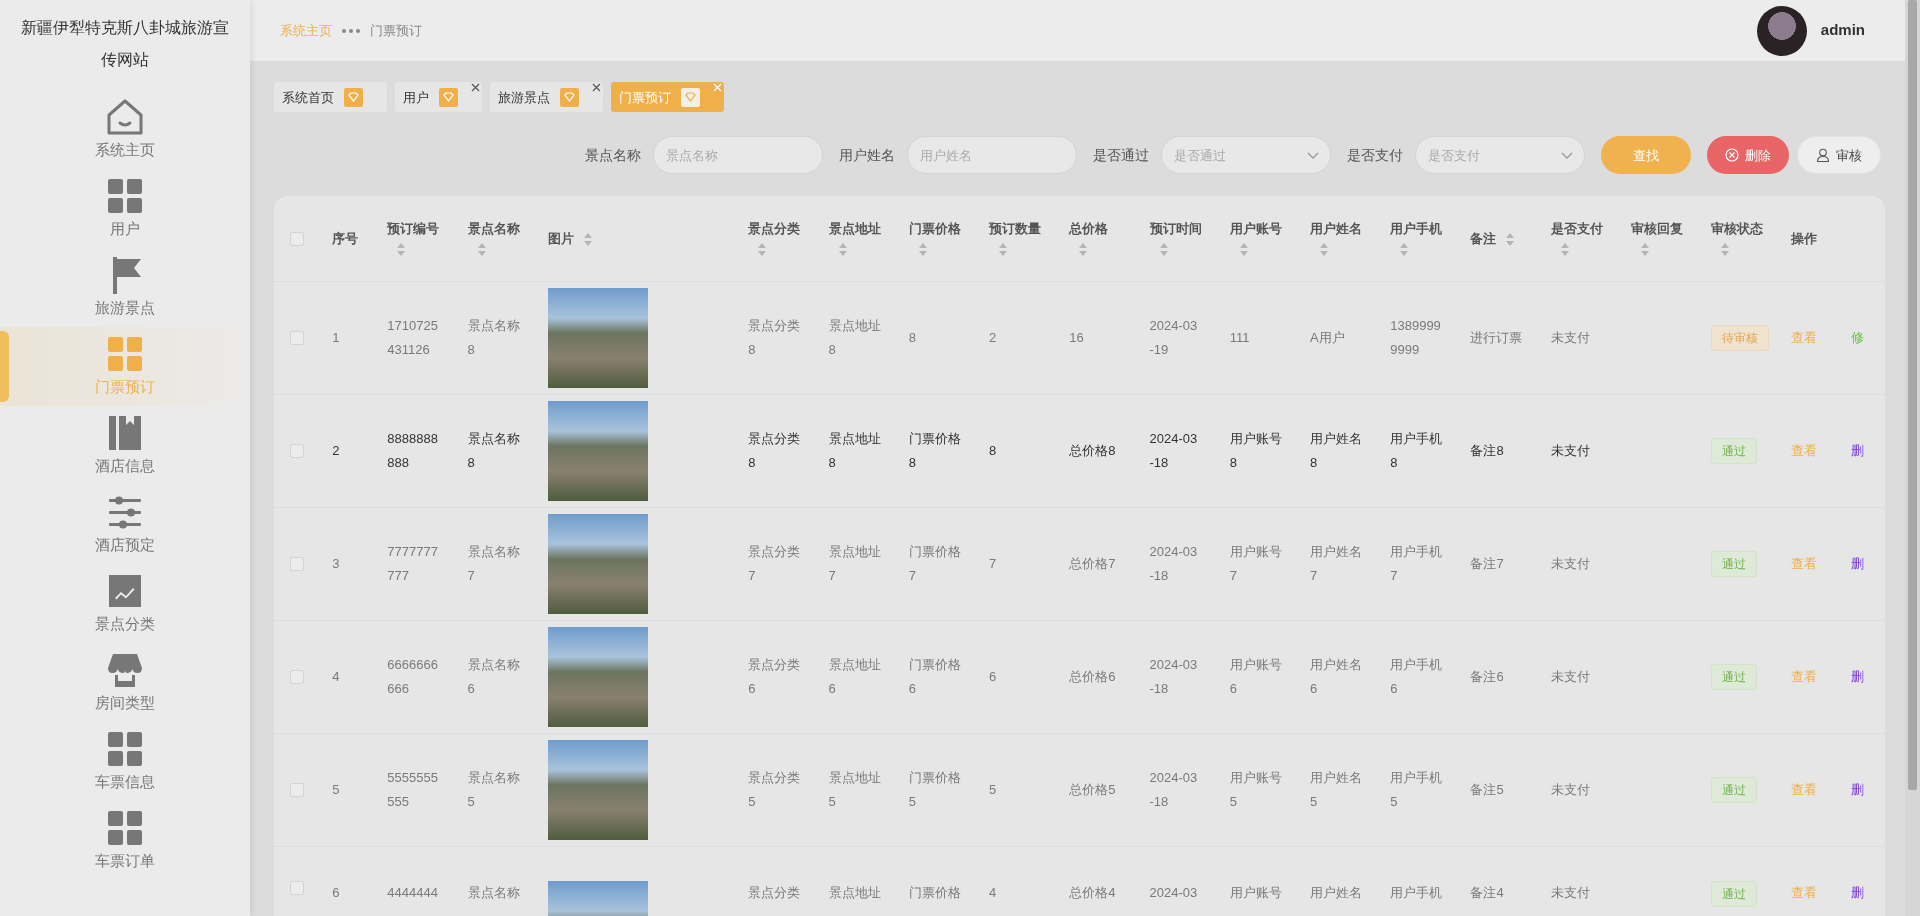 The height and width of the screenshot is (916, 1920). Describe the element at coordinates (860, 239) in the screenshot. I see `column-header: 景点地址` at that location.